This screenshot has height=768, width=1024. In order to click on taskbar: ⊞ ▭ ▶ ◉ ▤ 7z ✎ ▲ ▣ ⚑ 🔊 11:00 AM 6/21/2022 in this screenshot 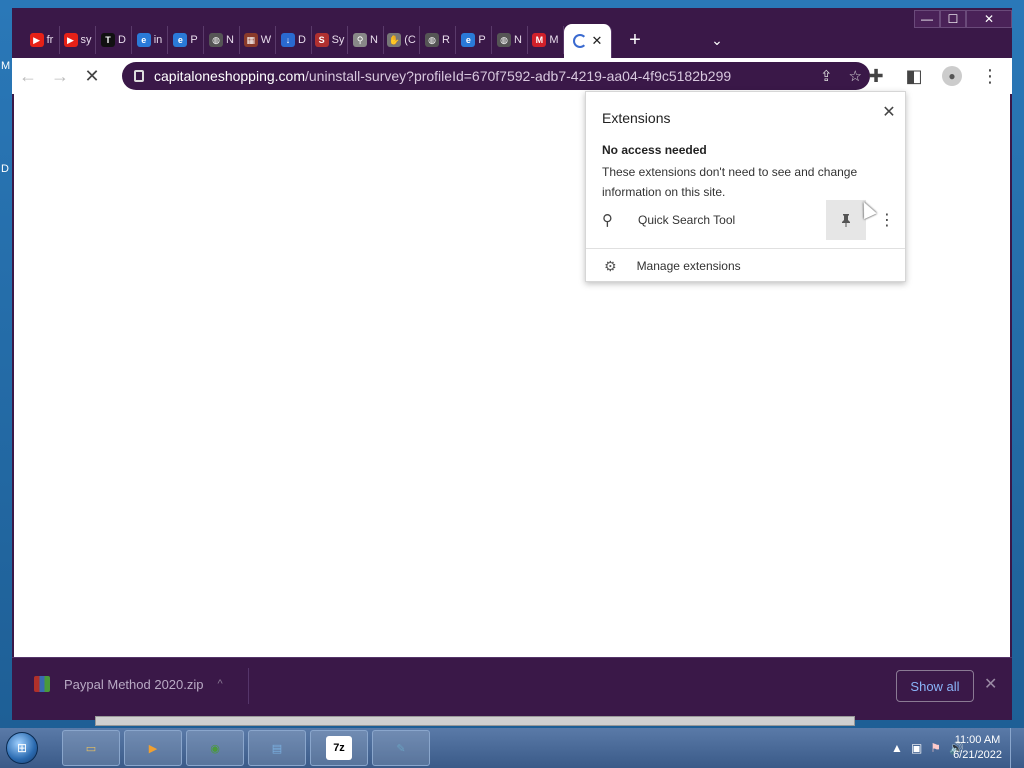, I will do `click(512, 748)`.